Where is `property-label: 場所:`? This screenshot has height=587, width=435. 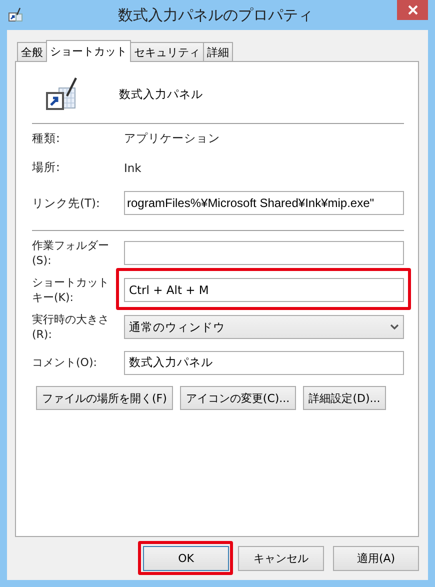 property-label: 場所: is located at coordinates (46, 167).